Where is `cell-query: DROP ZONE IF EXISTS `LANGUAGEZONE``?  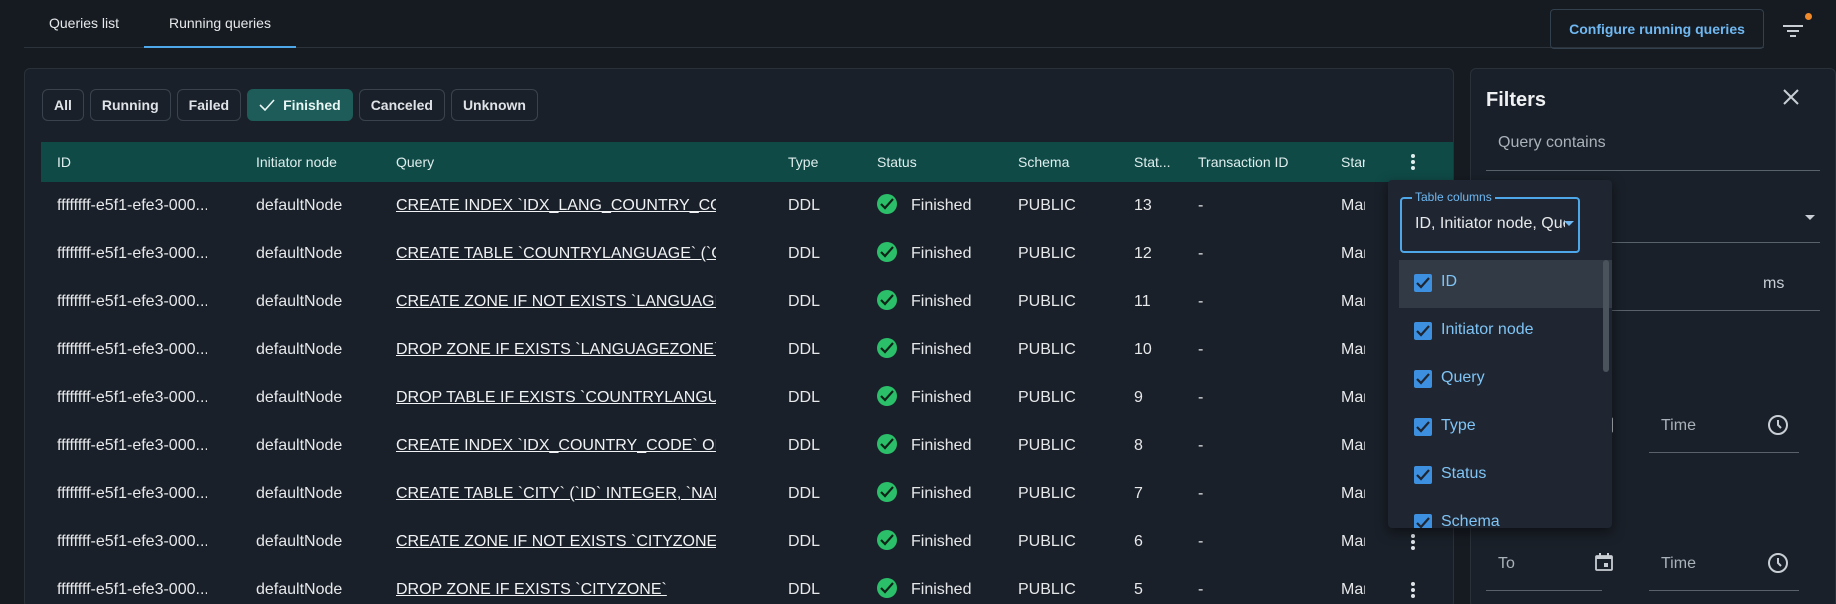
cell-query: DROP ZONE IF EXISTS `LANGUAGEZONE` is located at coordinates (556, 350).